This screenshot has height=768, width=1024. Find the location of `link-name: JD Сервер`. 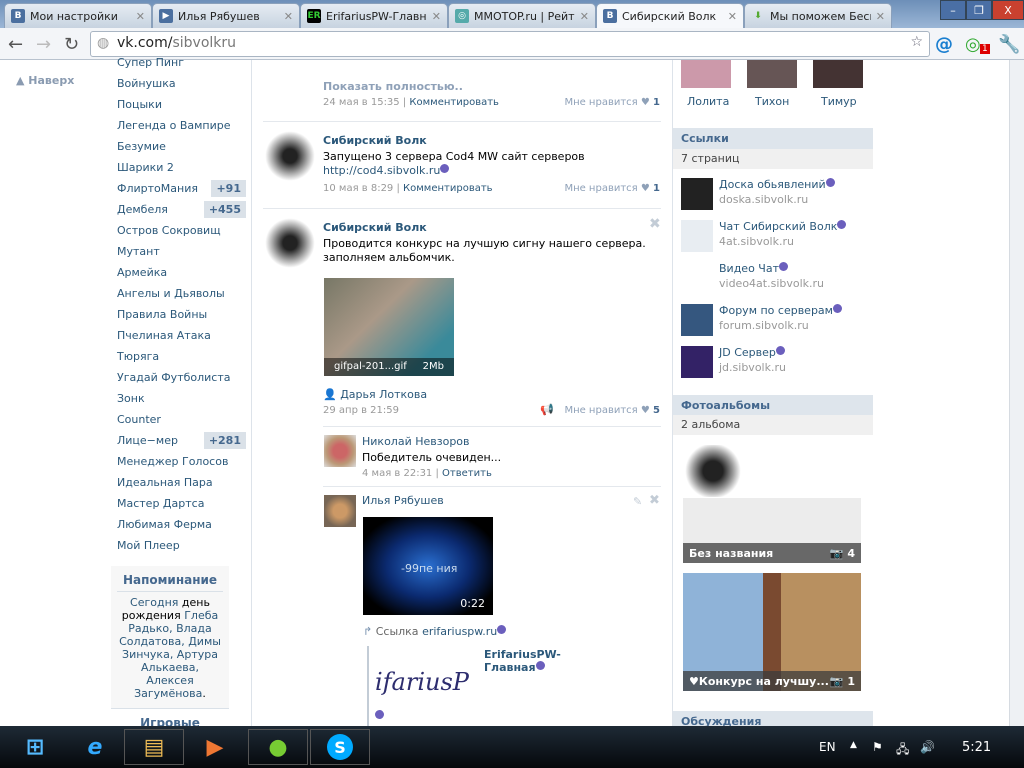

link-name: JD Сервер is located at coordinates (747, 352).